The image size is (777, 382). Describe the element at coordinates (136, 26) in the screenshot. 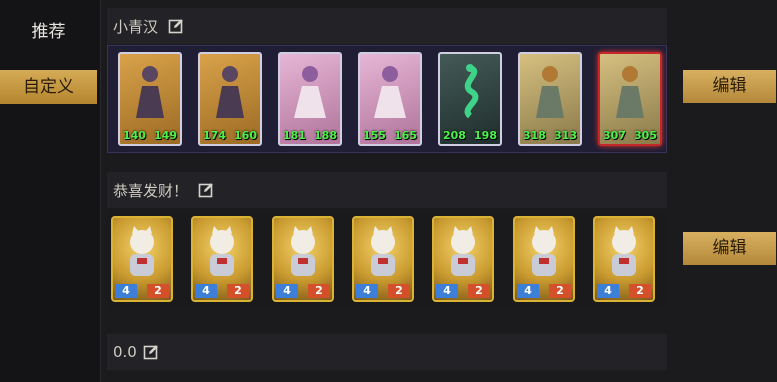

I see `deck-title: 小青汉` at that location.